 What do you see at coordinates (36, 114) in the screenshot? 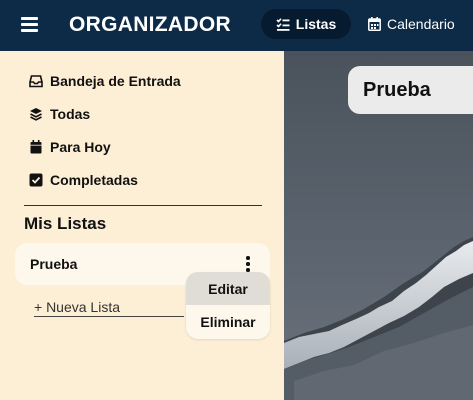
I see `layers-icon` at bounding box center [36, 114].